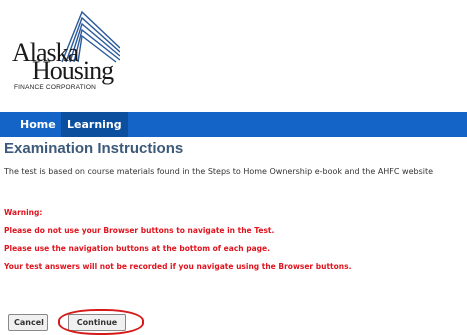 The width and height of the screenshot is (467, 335). I want to click on cancel-button: Cancel, so click(28, 322).